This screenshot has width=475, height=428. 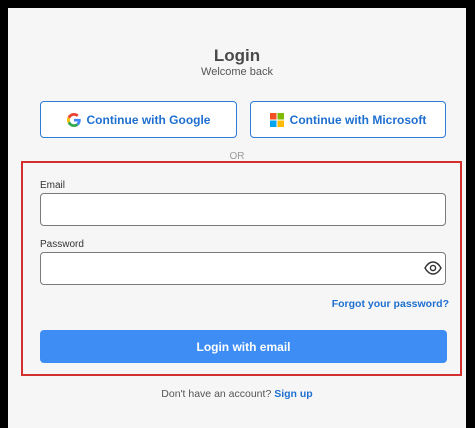 I want to click on login-with-email-button: Login with email, so click(x=243, y=346).